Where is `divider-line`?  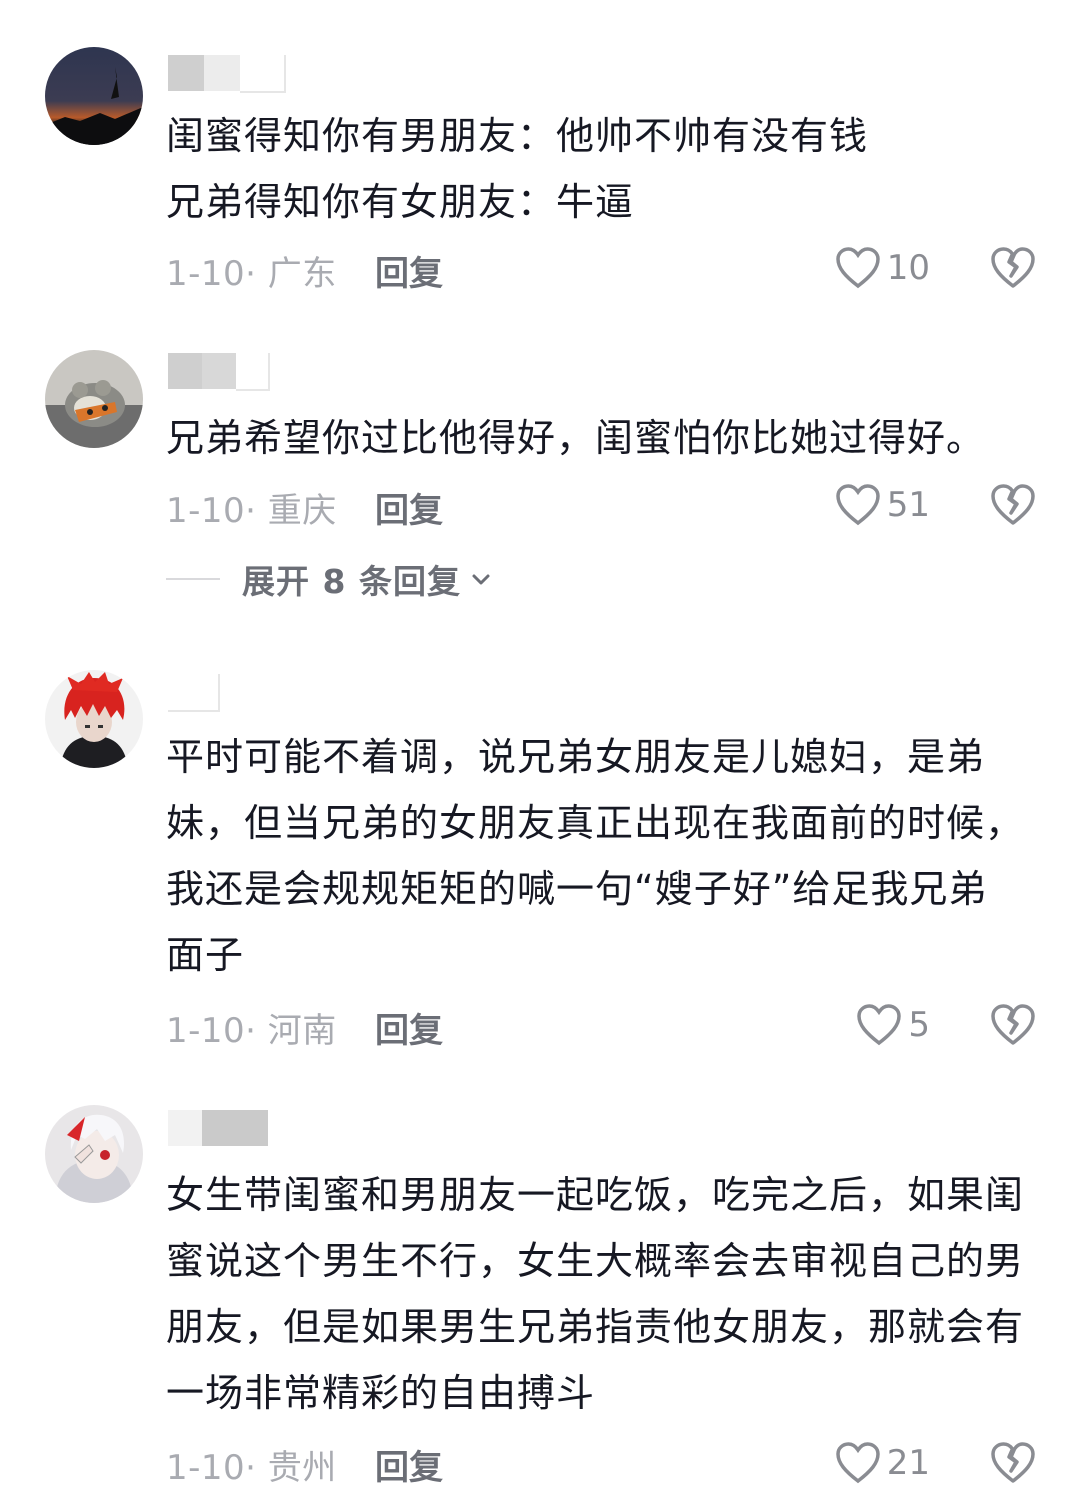
divider-line is located at coordinates (193, 579).